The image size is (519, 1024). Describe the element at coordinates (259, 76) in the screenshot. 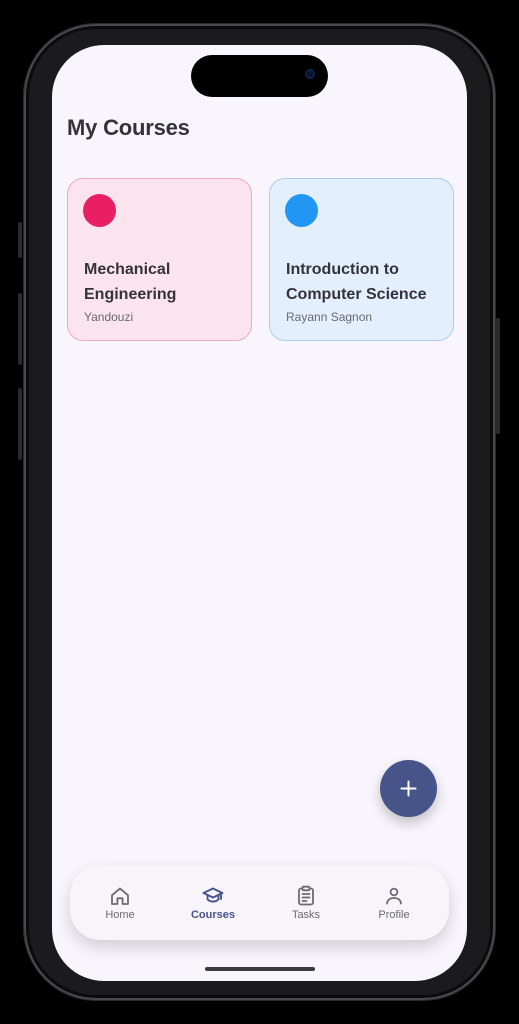

I see `dynamic-island` at that location.